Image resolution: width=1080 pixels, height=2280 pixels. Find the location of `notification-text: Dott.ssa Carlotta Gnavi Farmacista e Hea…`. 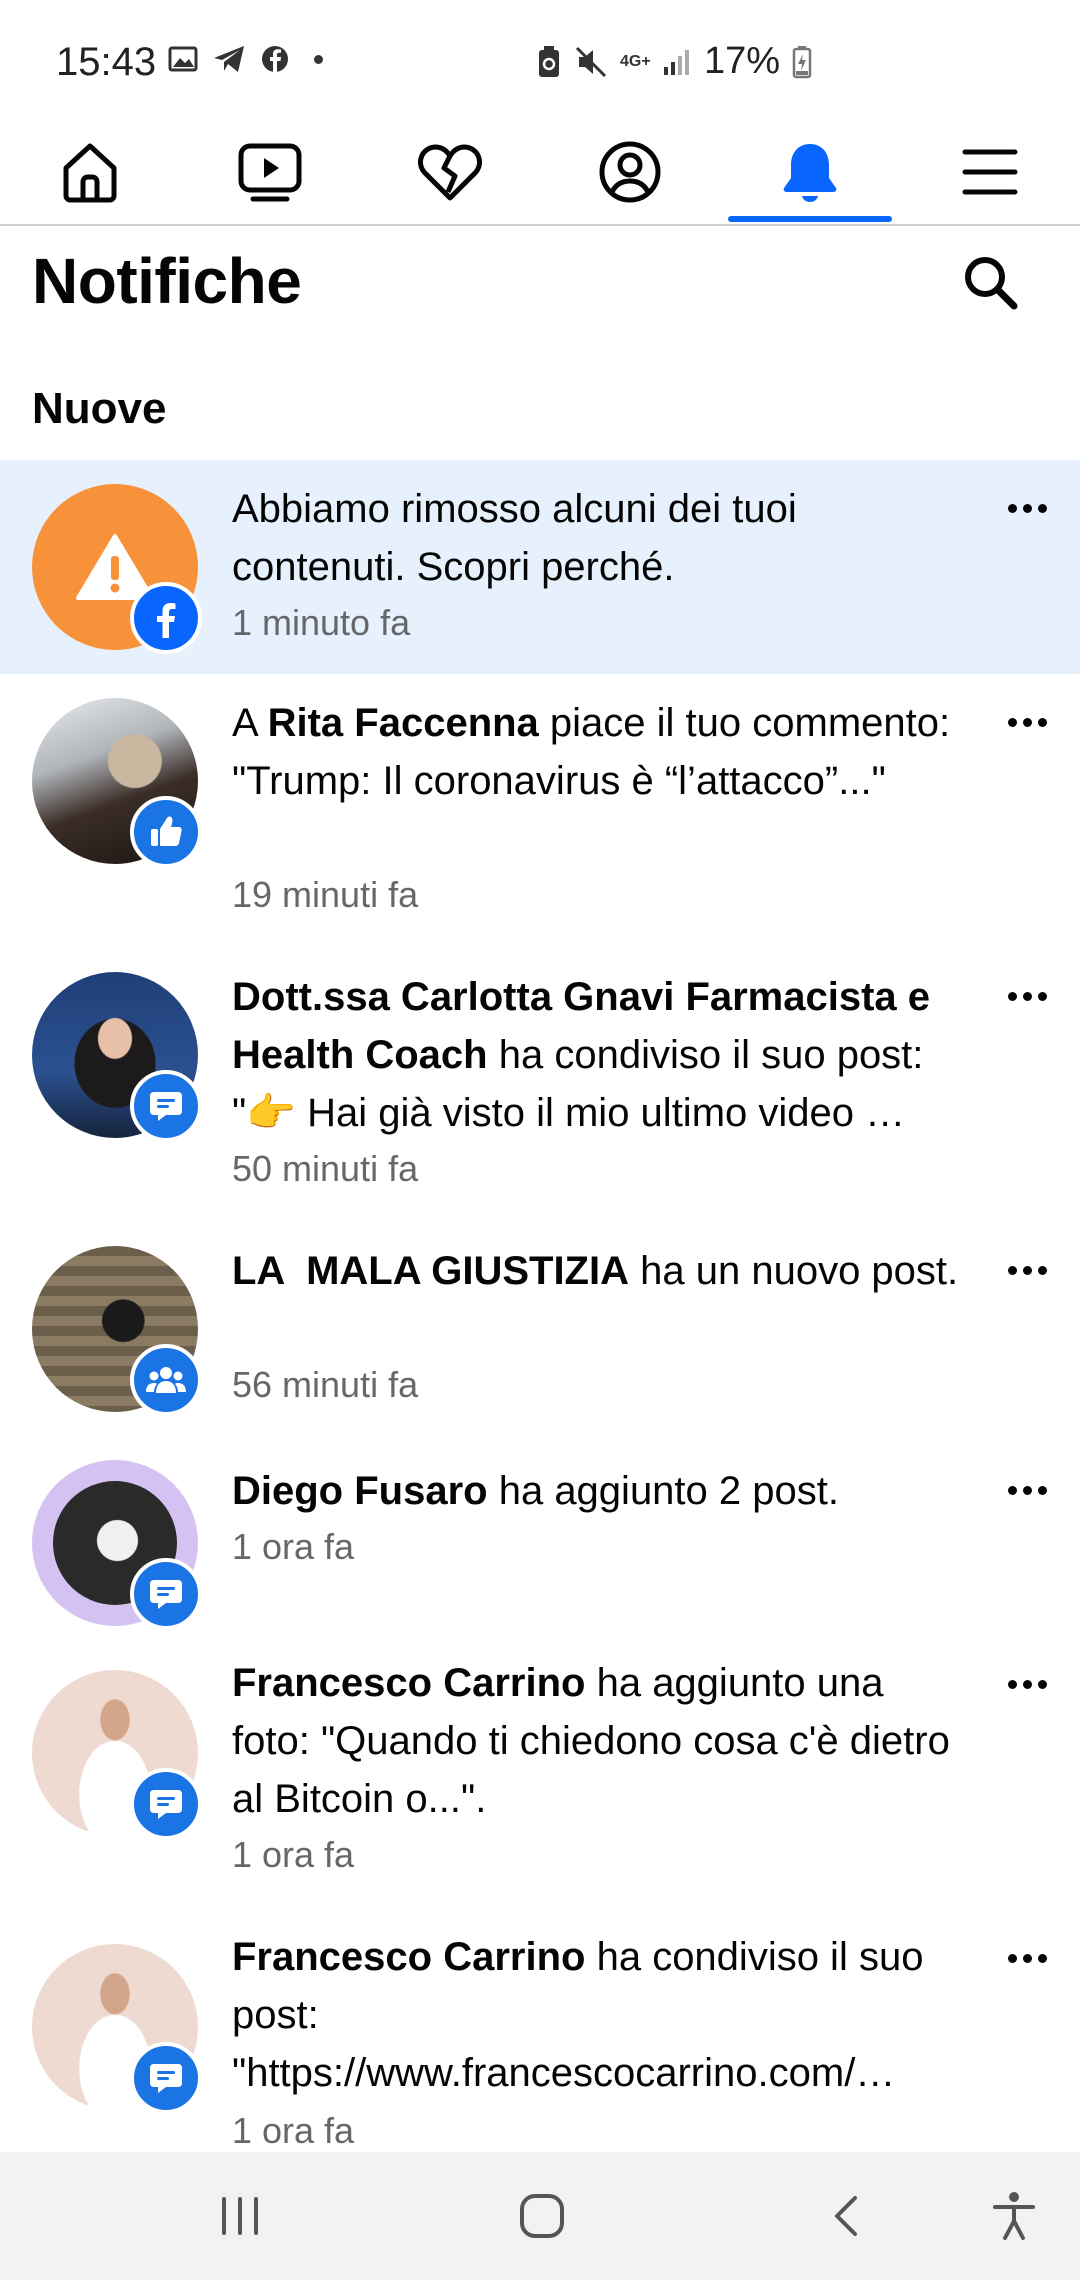

notification-text: Dott.ssa Carlotta Gnavi Farmacista e Hea… is located at coordinates (602, 1053).